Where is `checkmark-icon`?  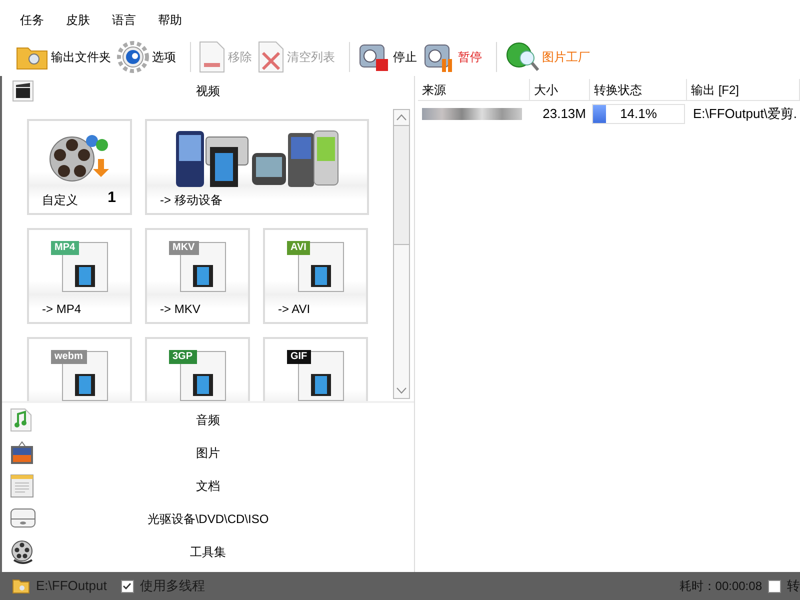
checkmark-icon is located at coordinates (127, 586).